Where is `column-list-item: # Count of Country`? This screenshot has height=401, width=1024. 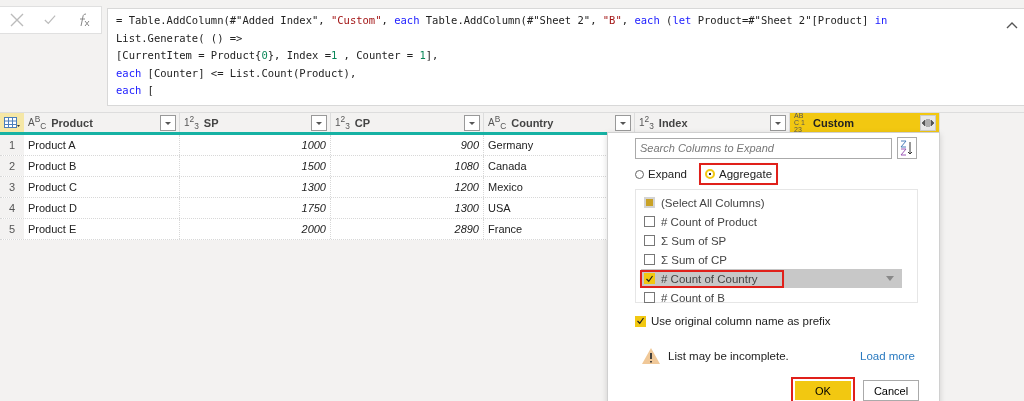 column-list-item: # Count of Country is located at coordinates (771, 278).